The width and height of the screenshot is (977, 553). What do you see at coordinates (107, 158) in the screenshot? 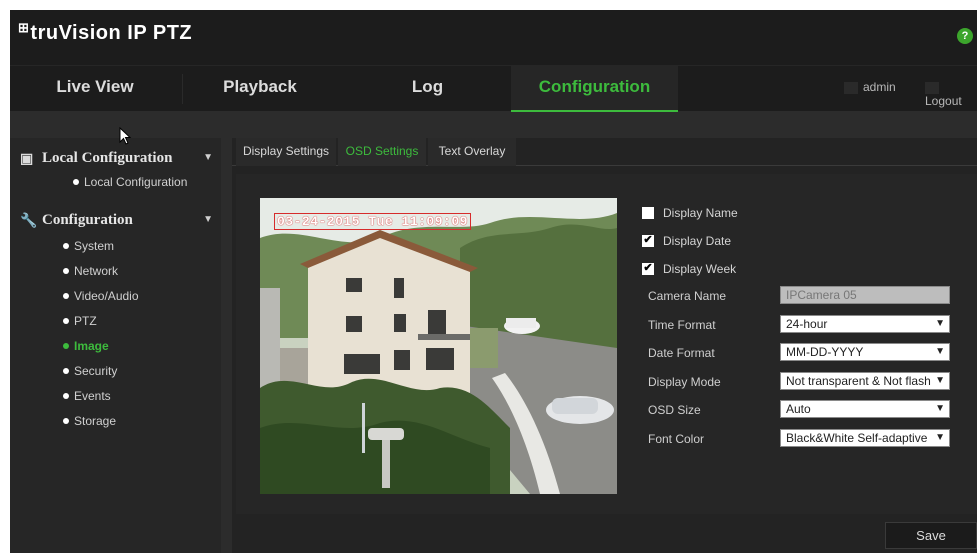
I see `sidebar-group-label: Local Configuration` at bounding box center [107, 158].